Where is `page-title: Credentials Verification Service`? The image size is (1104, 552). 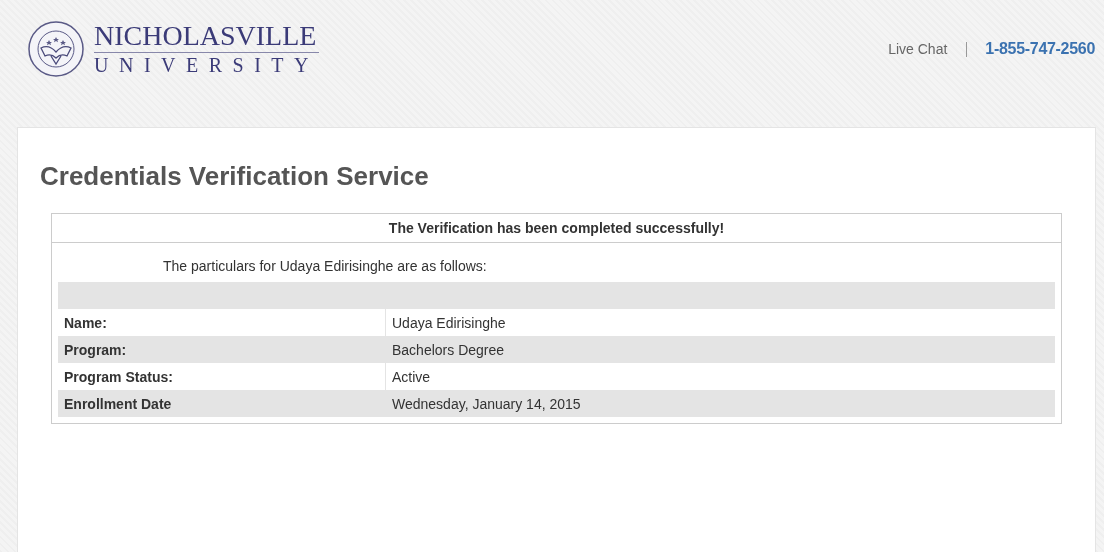 page-title: Credentials Verification Service is located at coordinates (235, 176).